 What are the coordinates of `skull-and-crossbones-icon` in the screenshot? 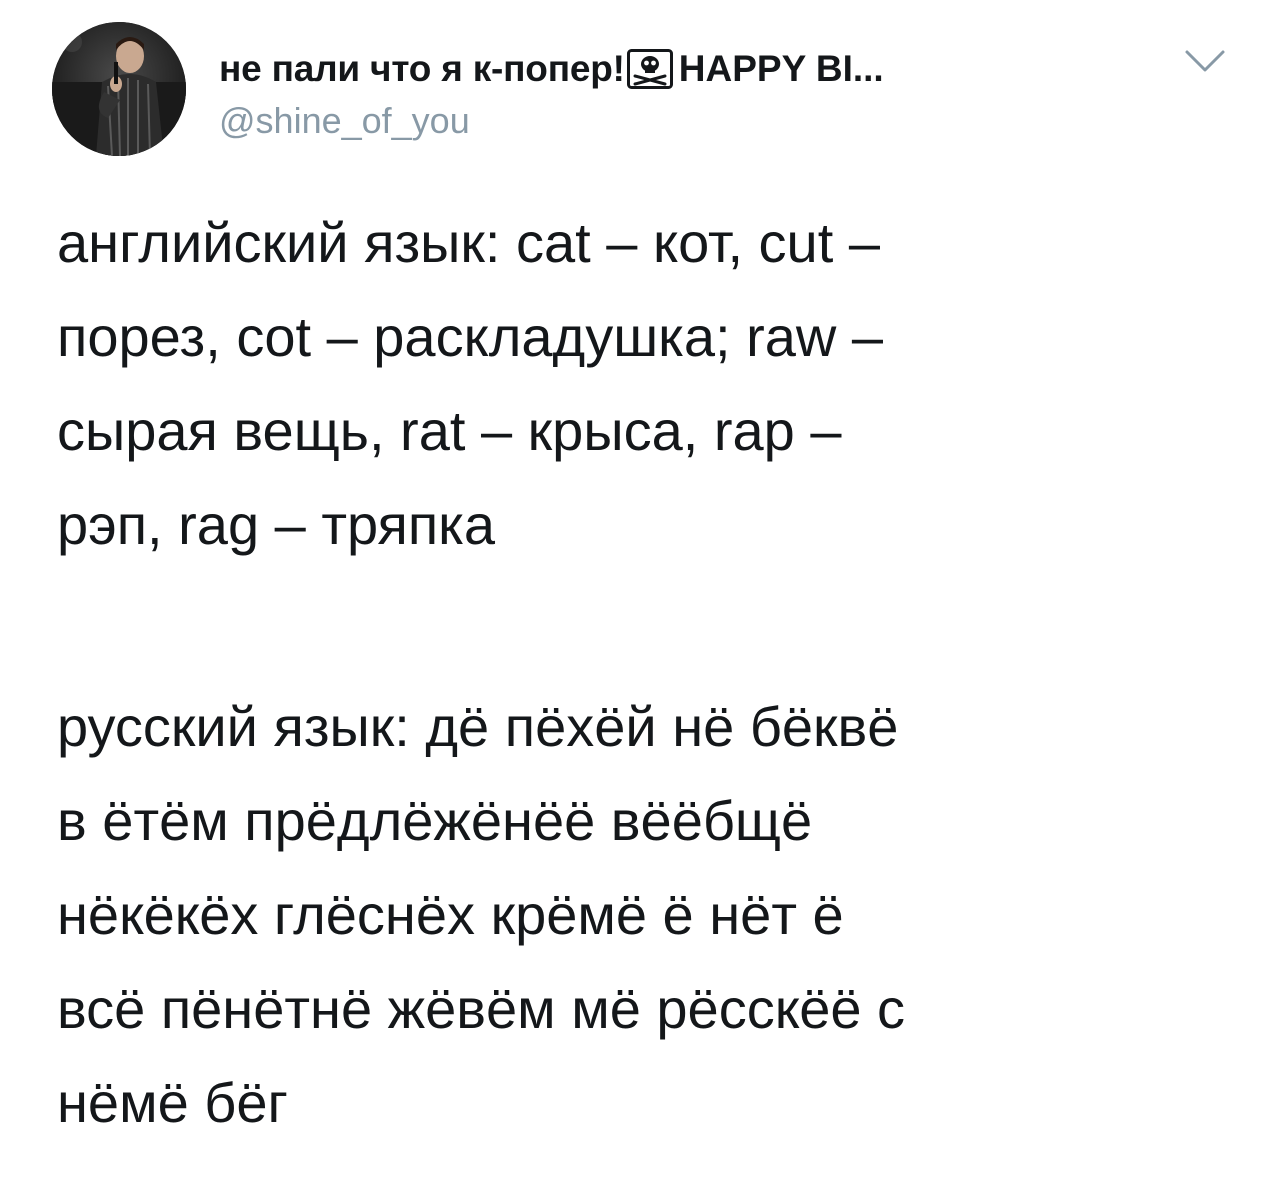 It's located at (649, 69).